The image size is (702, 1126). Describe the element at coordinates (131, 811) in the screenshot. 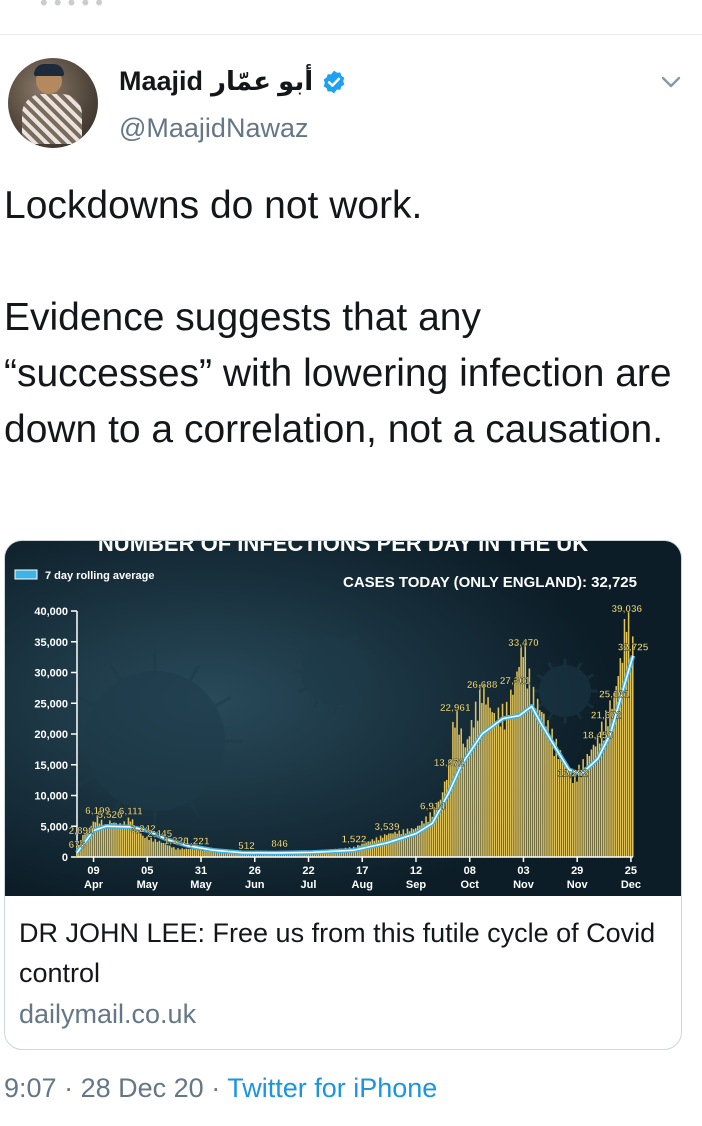

I see `data-label: 6,111` at that location.